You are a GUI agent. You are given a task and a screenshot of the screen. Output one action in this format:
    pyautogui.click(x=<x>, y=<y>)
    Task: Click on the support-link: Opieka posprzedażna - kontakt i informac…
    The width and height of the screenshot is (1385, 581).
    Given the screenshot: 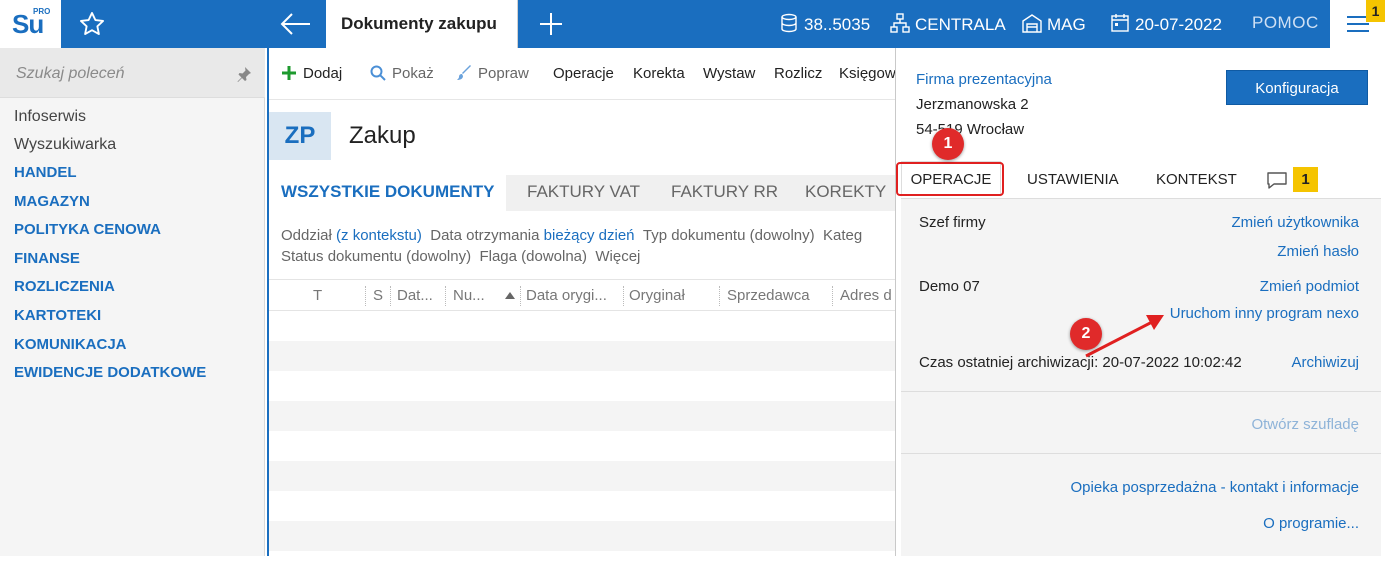 What is the action you would take?
    pyautogui.click(x=1215, y=487)
    